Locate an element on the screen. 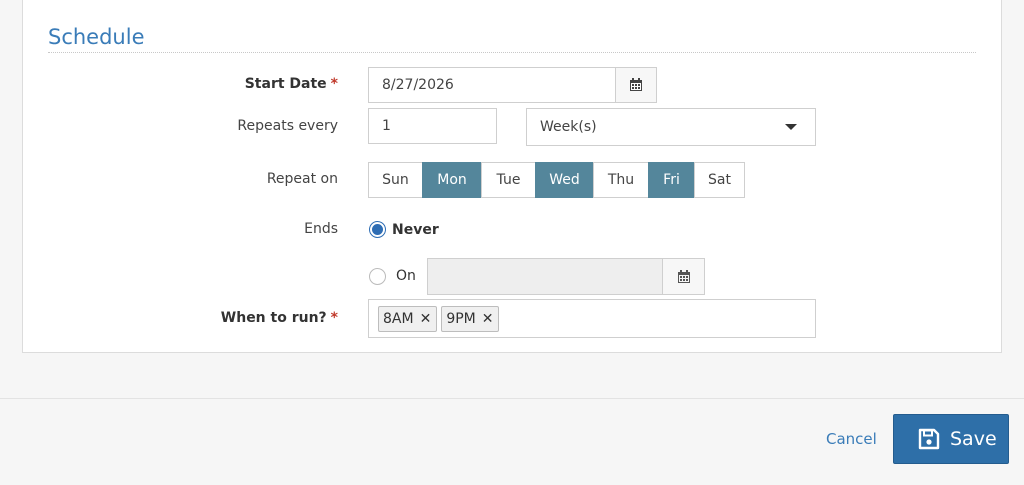 This screenshot has width=1024, height=485. save-button-label: Save is located at coordinates (973, 439).